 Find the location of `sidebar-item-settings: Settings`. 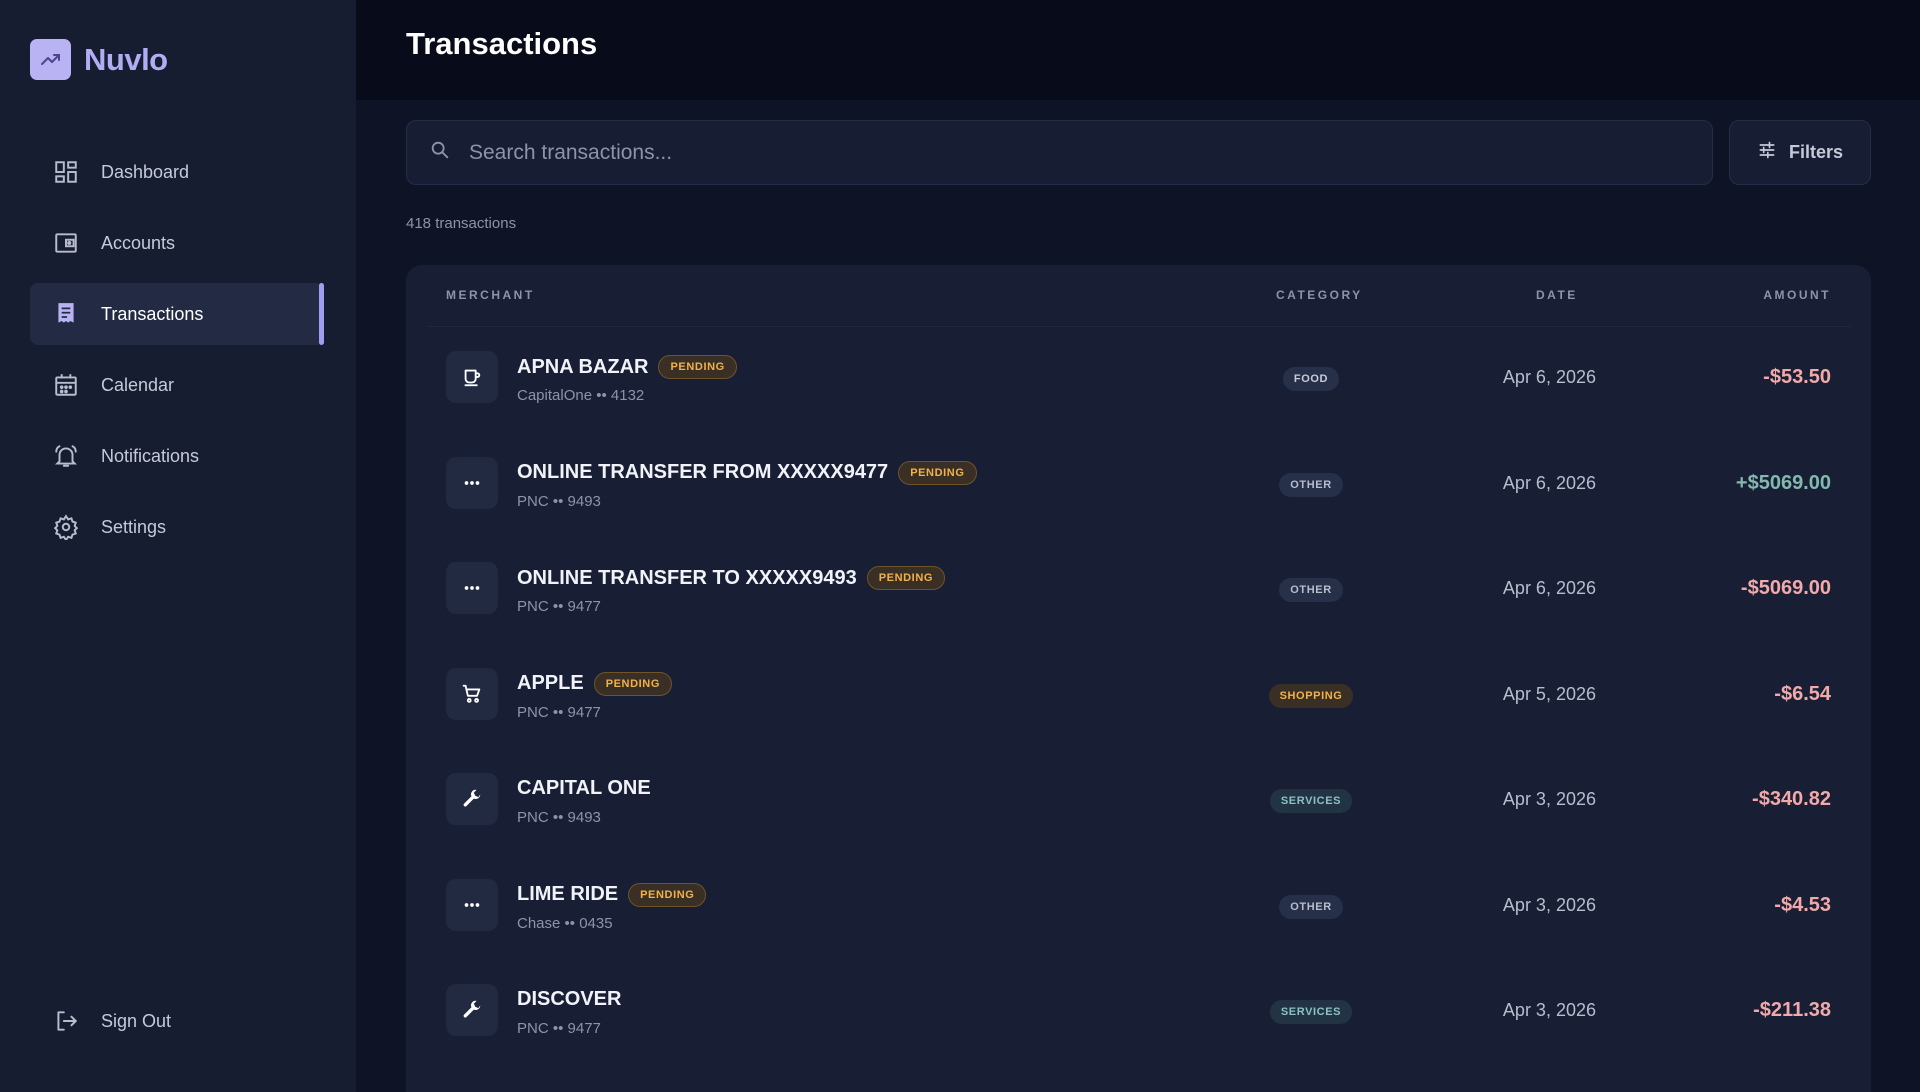

sidebar-item-settings: Settings is located at coordinates (177, 527).